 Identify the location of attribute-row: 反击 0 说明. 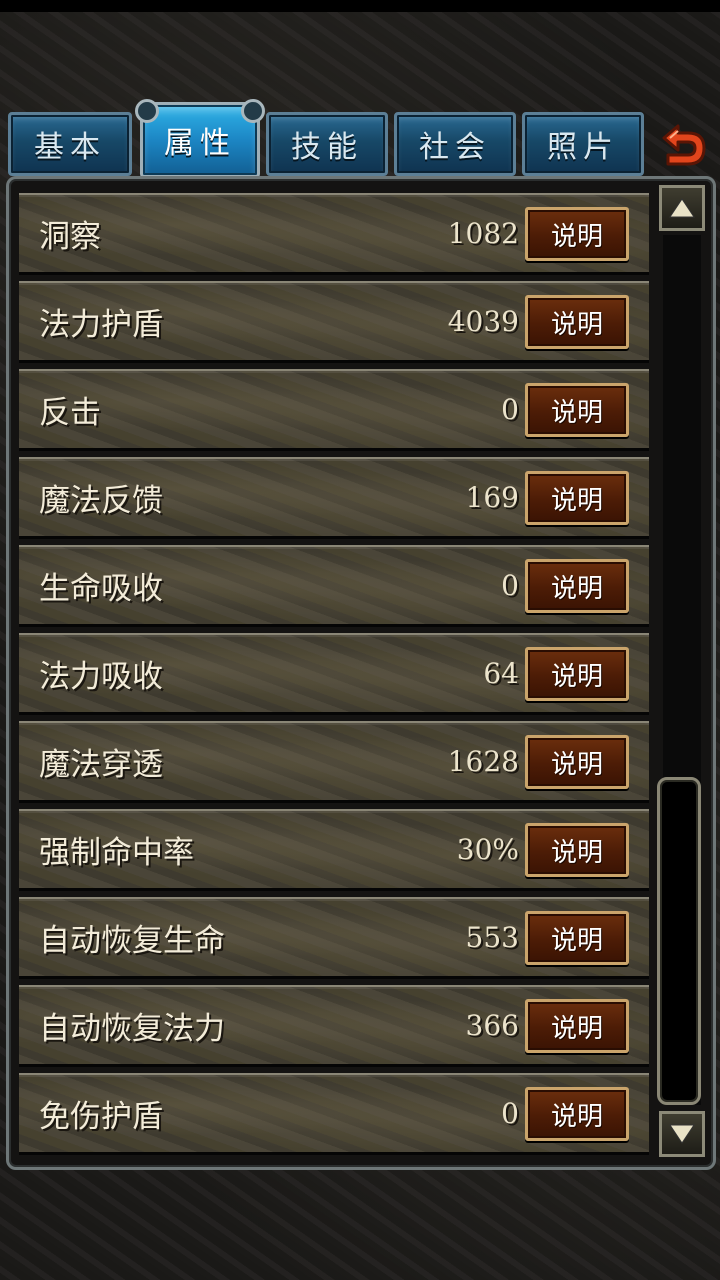
(334, 410).